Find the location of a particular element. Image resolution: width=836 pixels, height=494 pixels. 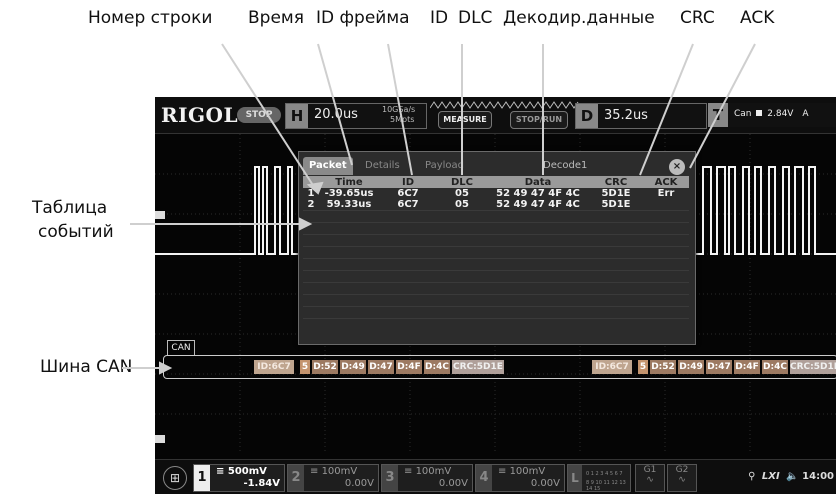

bus-frame2-id: ID:6C7 is located at coordinates (612, 367).